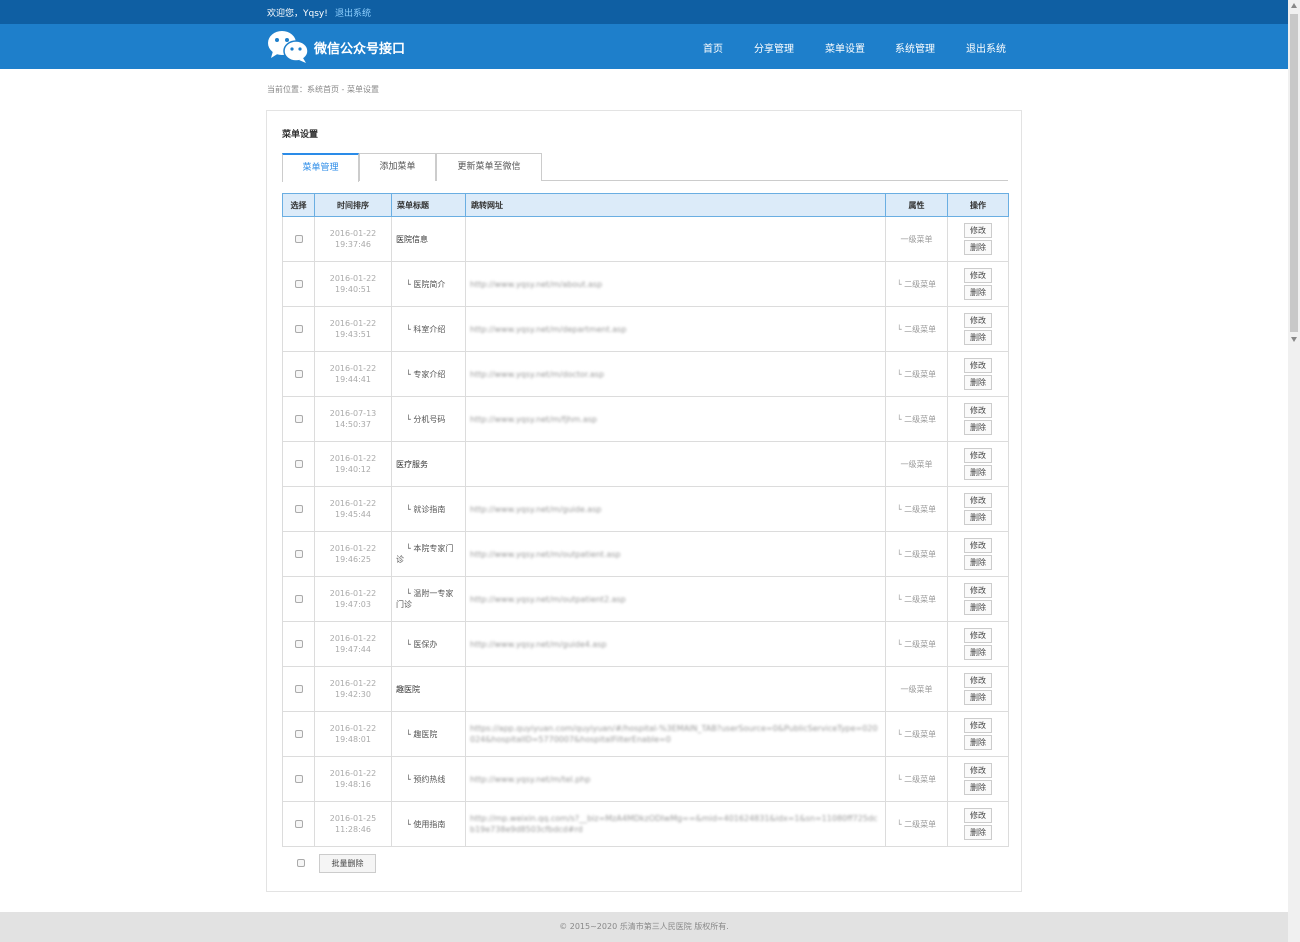  Describe the element at coordinates (320, 167) in the screenshot. I see `tab-menu-management: 菜单管理` at that location.